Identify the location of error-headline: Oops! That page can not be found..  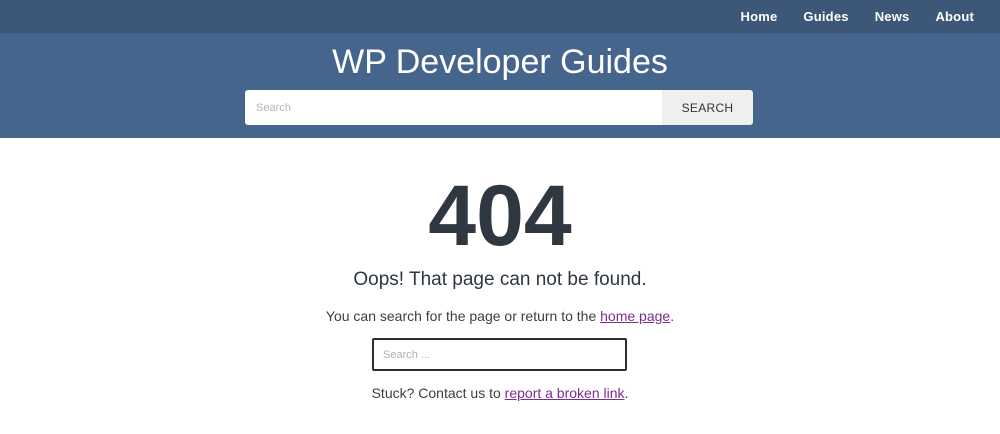
(500, 279).